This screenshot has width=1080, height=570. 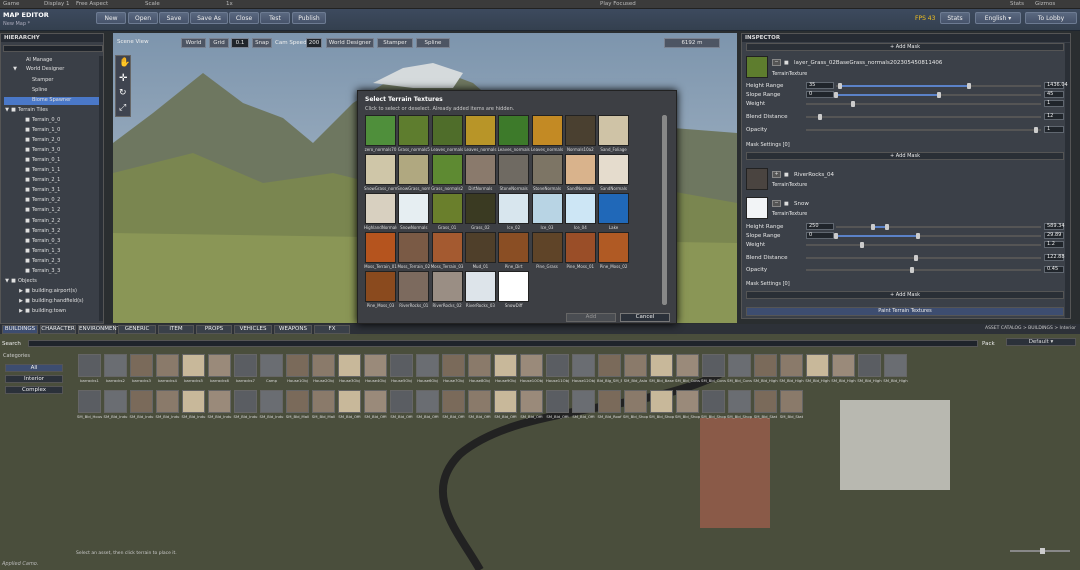 I want to click on hierarchy-item: ▼ ■ Objects, so click(x=18, y=281).